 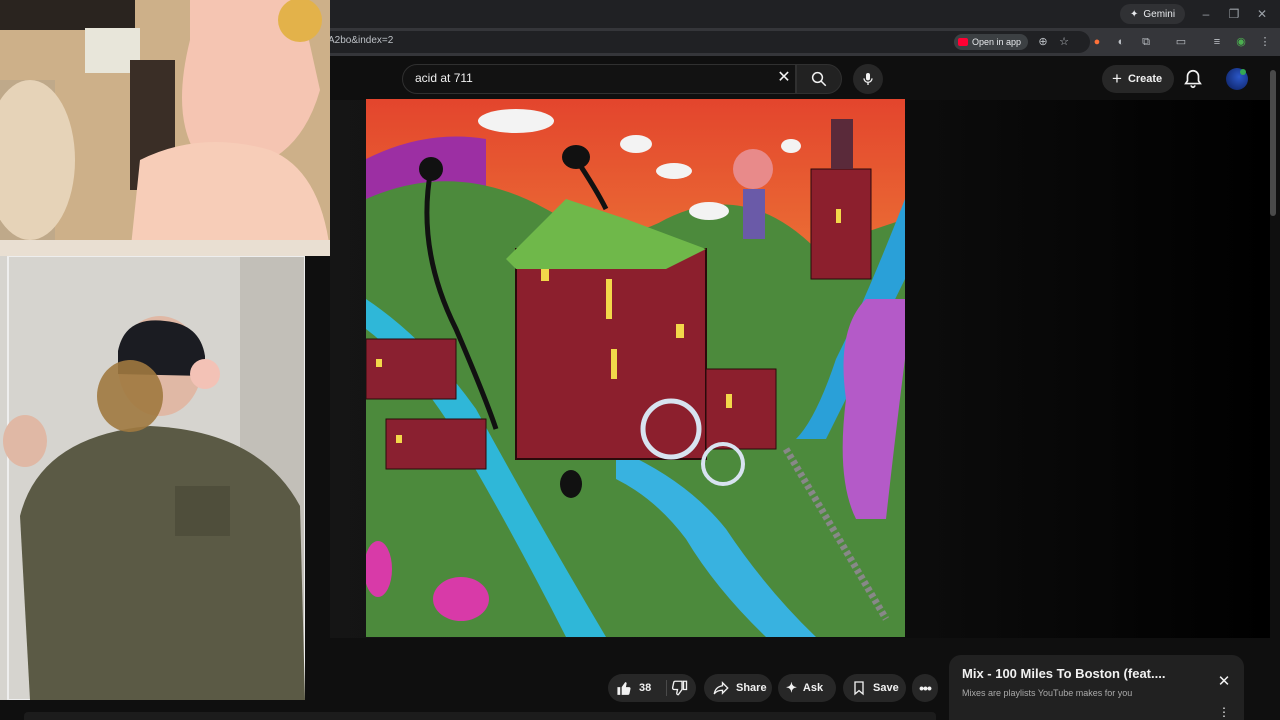 I want to click on close-window-icon: ✕, so click(x=1262, y=14).